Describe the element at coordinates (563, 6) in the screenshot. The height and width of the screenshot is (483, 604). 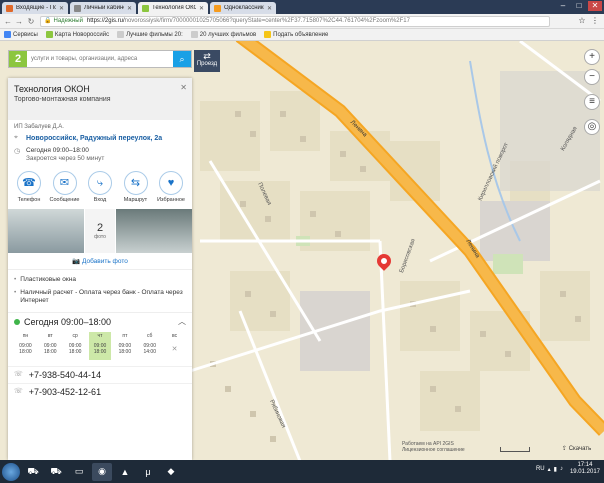
I see `minimize-button: –` at that location.